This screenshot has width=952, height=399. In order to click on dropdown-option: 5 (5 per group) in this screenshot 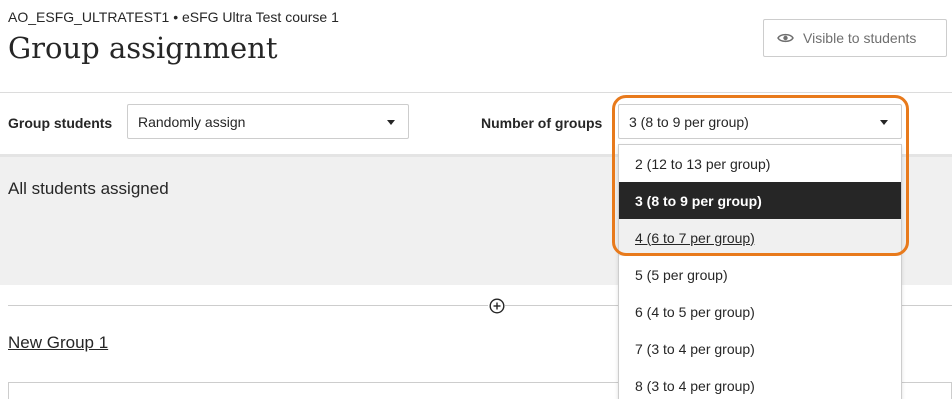, I will do `click(760, 274)`.